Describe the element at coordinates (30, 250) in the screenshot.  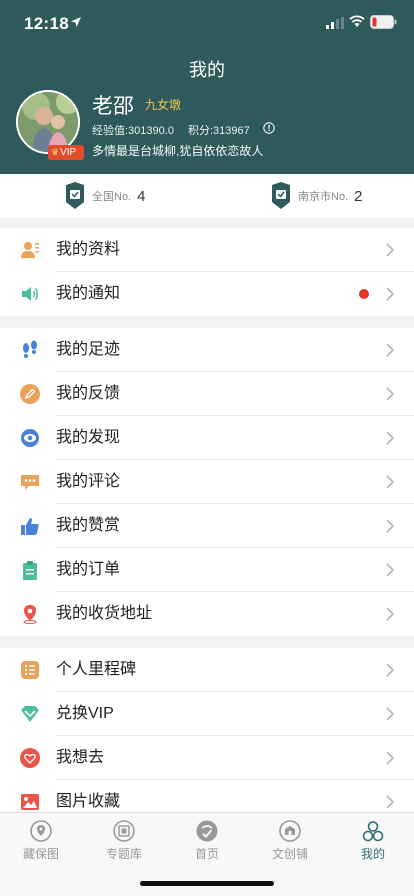
I see `profile-icon` at that location.